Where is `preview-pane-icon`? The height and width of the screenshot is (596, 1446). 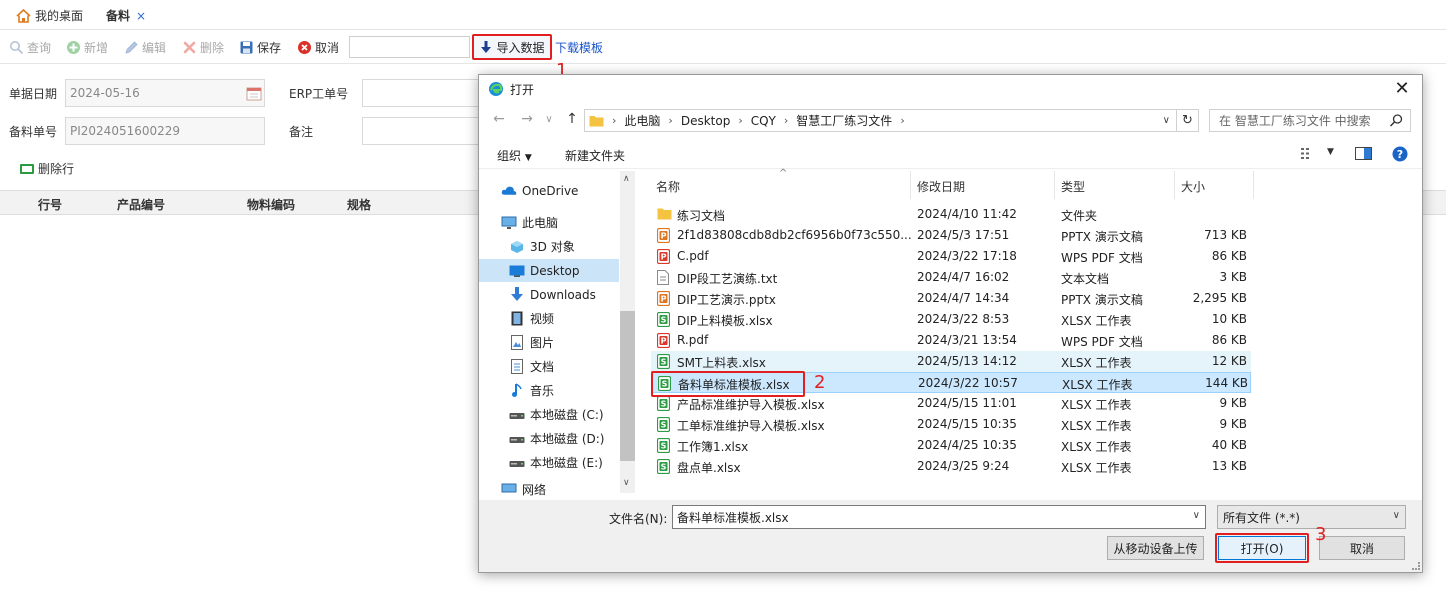 preview-pane-icon is located at coordinates (1363, 153).